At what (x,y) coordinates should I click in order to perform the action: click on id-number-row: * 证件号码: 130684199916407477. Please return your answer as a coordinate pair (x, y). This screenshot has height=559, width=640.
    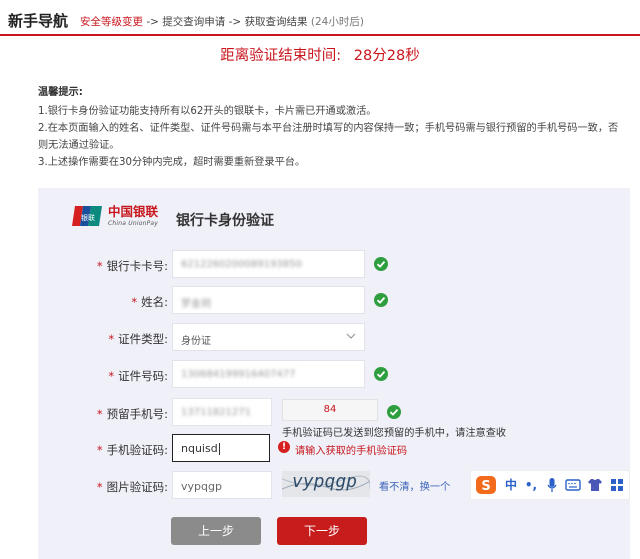
    Looking at the image, I should click on (334, 375).